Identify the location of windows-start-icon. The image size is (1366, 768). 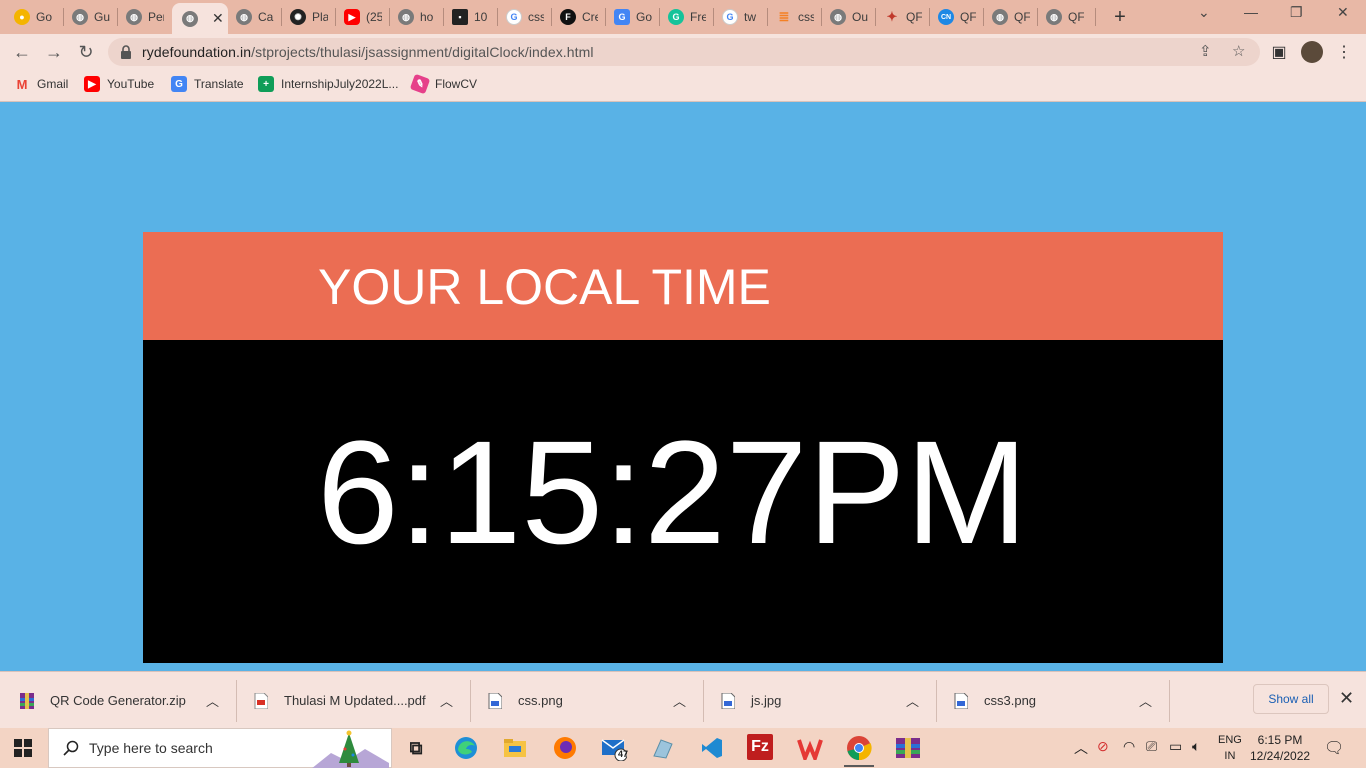
(23, 748).